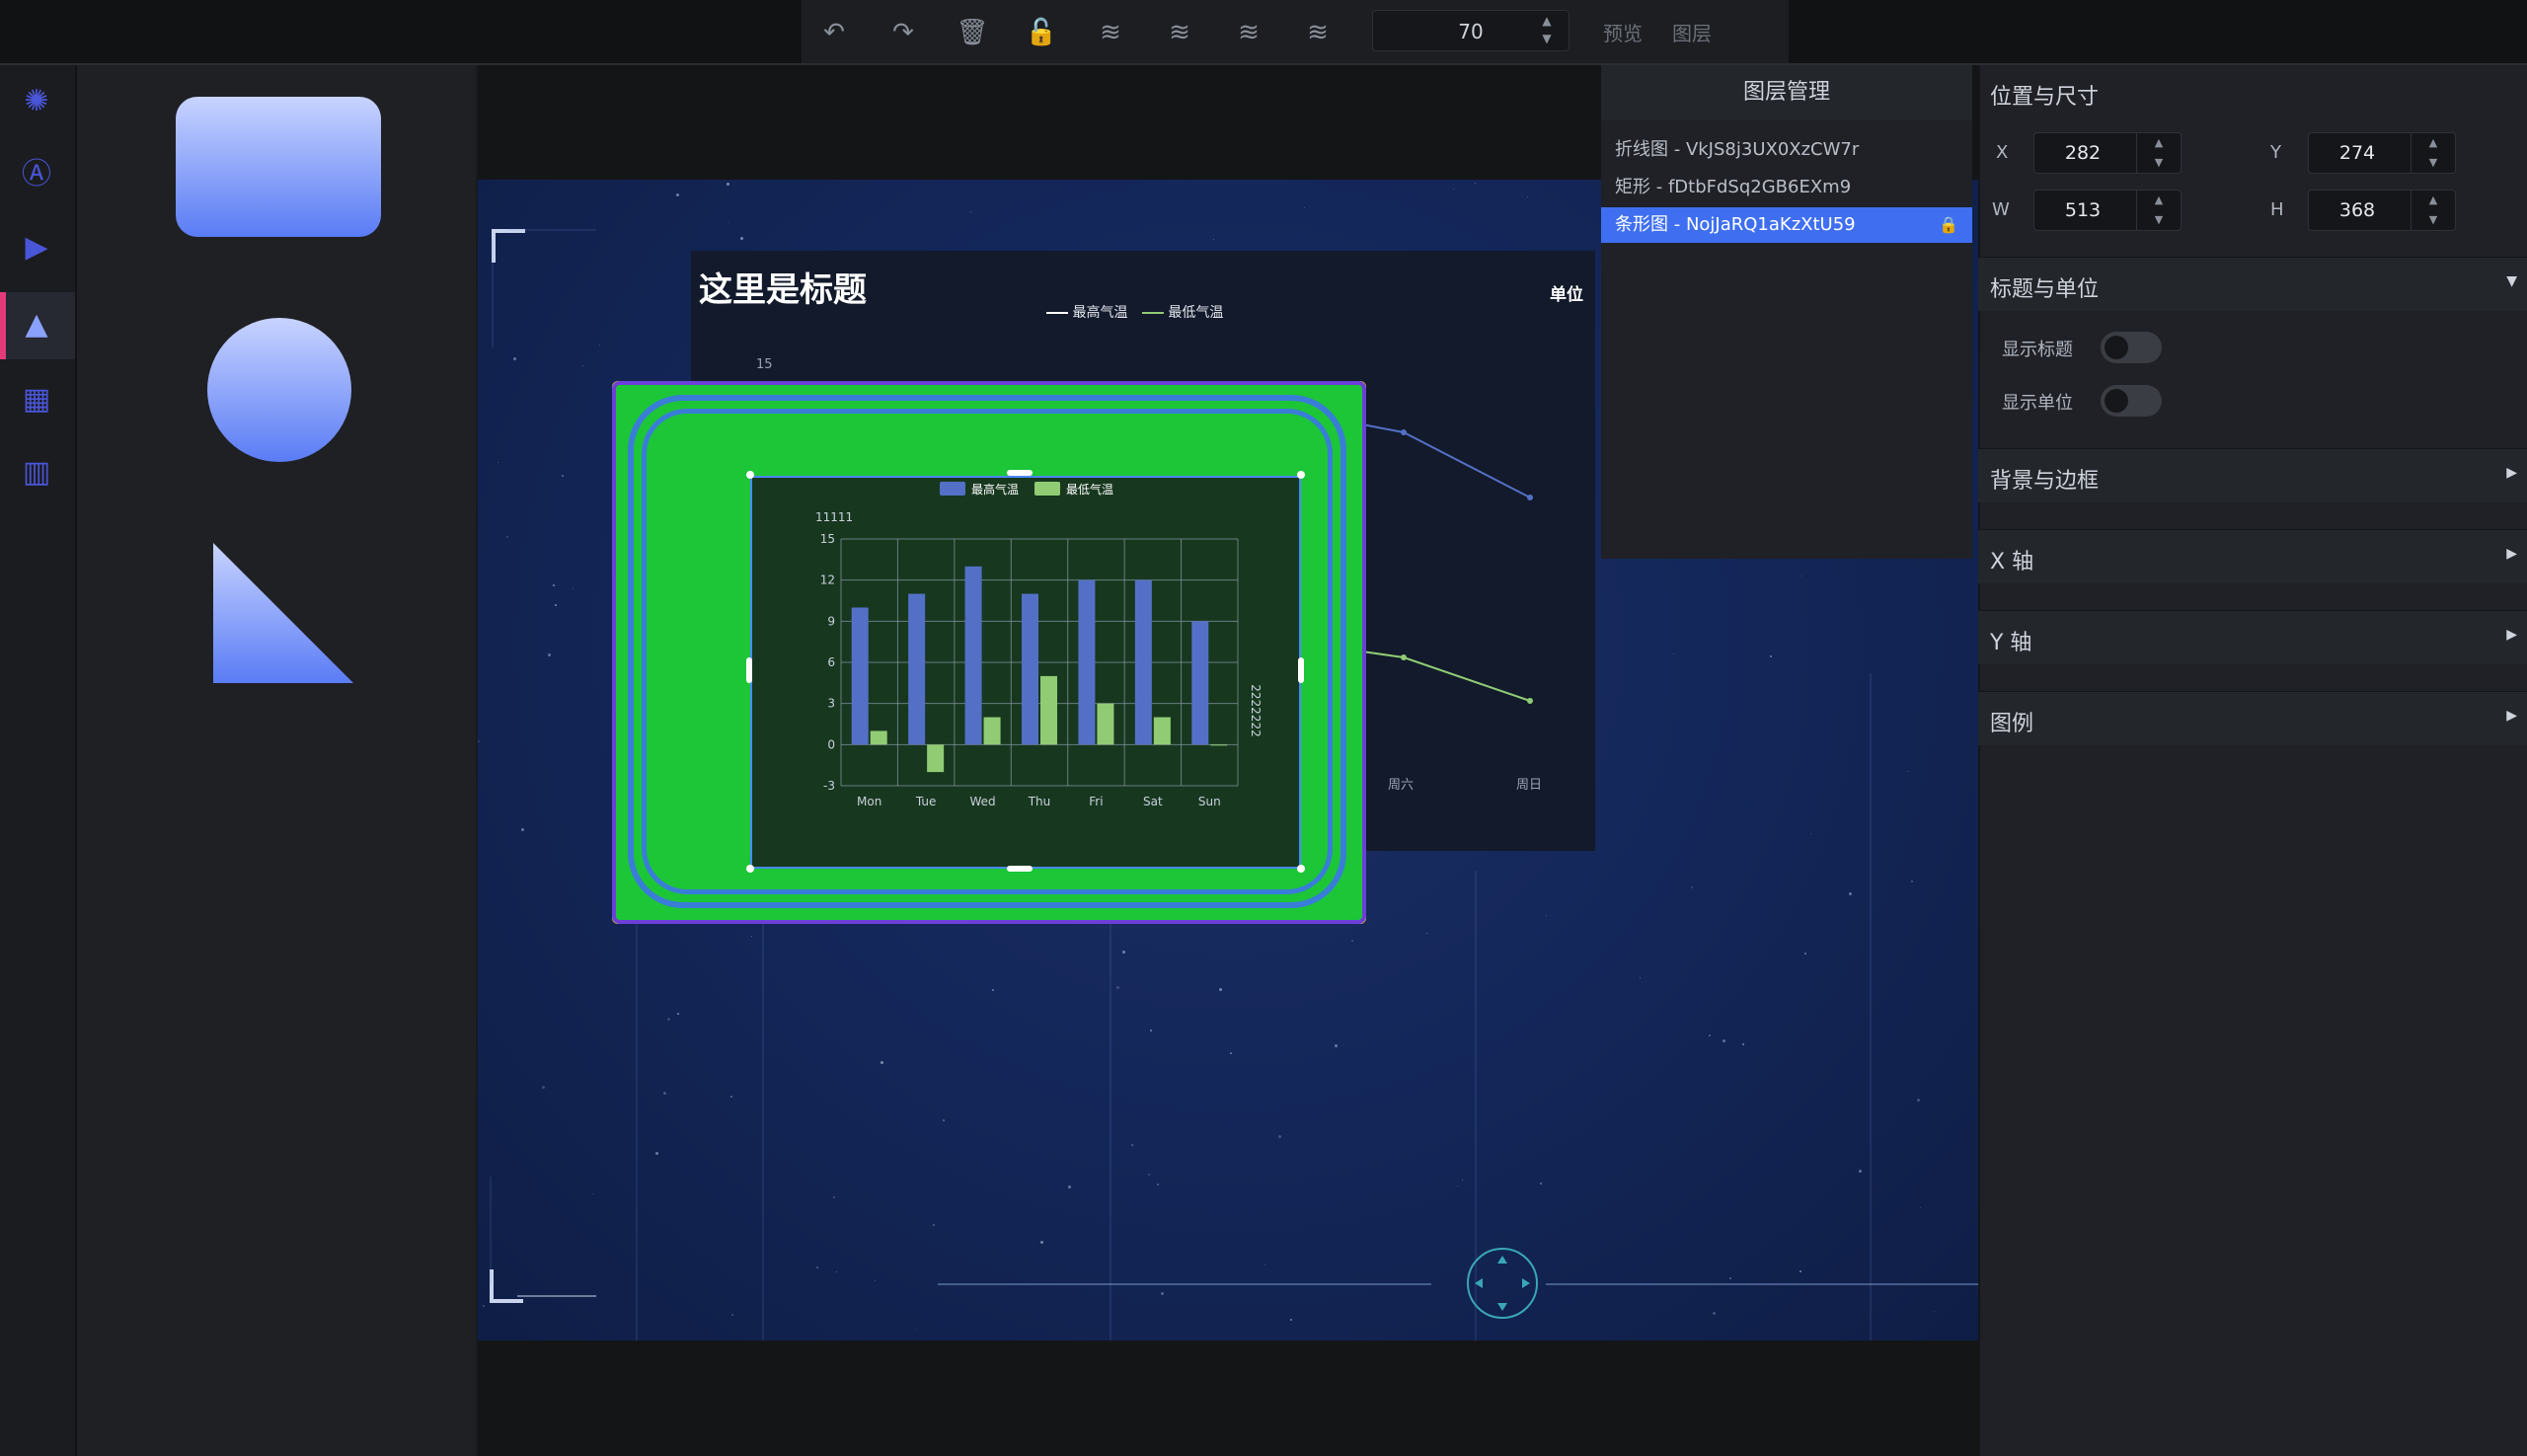  I want to click on height-stepper: ▲ ▼, so click(2433, 210).